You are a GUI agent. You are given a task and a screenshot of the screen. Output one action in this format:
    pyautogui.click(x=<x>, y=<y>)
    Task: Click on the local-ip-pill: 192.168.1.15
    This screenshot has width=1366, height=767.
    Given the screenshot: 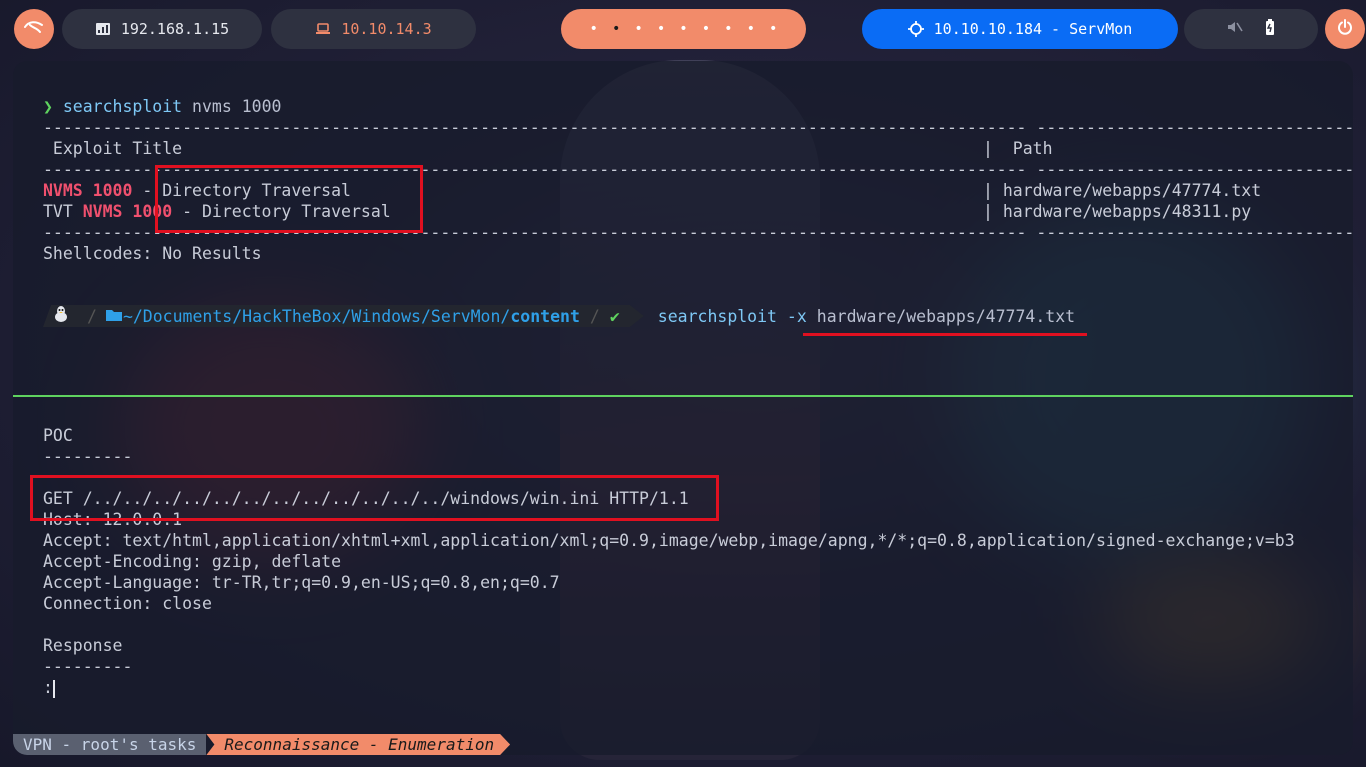 What is the action you would take?
    pyautogui.click(x=162, y=29)
    